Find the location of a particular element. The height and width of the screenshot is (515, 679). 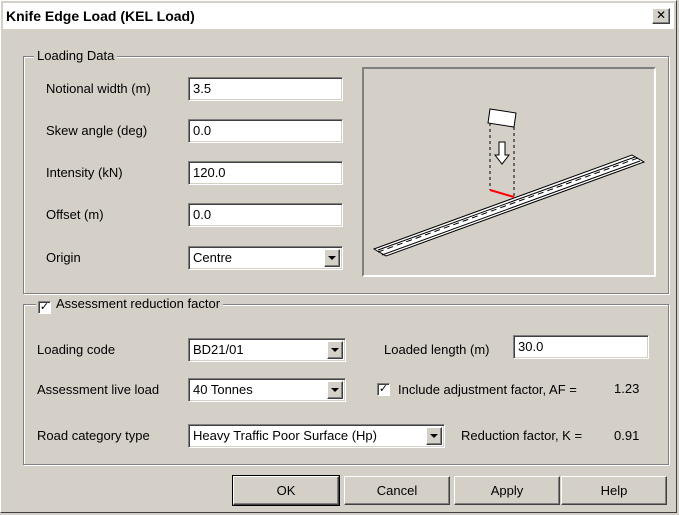

close-icon: ✕ is located at coordinates (661, 15).